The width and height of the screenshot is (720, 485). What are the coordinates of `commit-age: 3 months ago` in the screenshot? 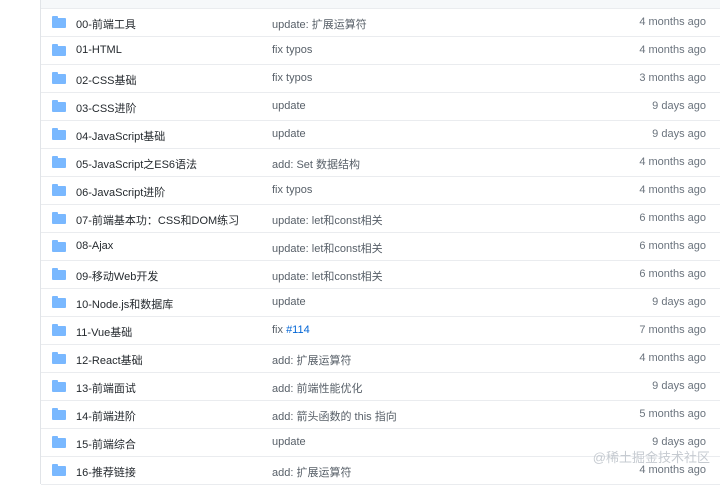 It's located at (672, 78).